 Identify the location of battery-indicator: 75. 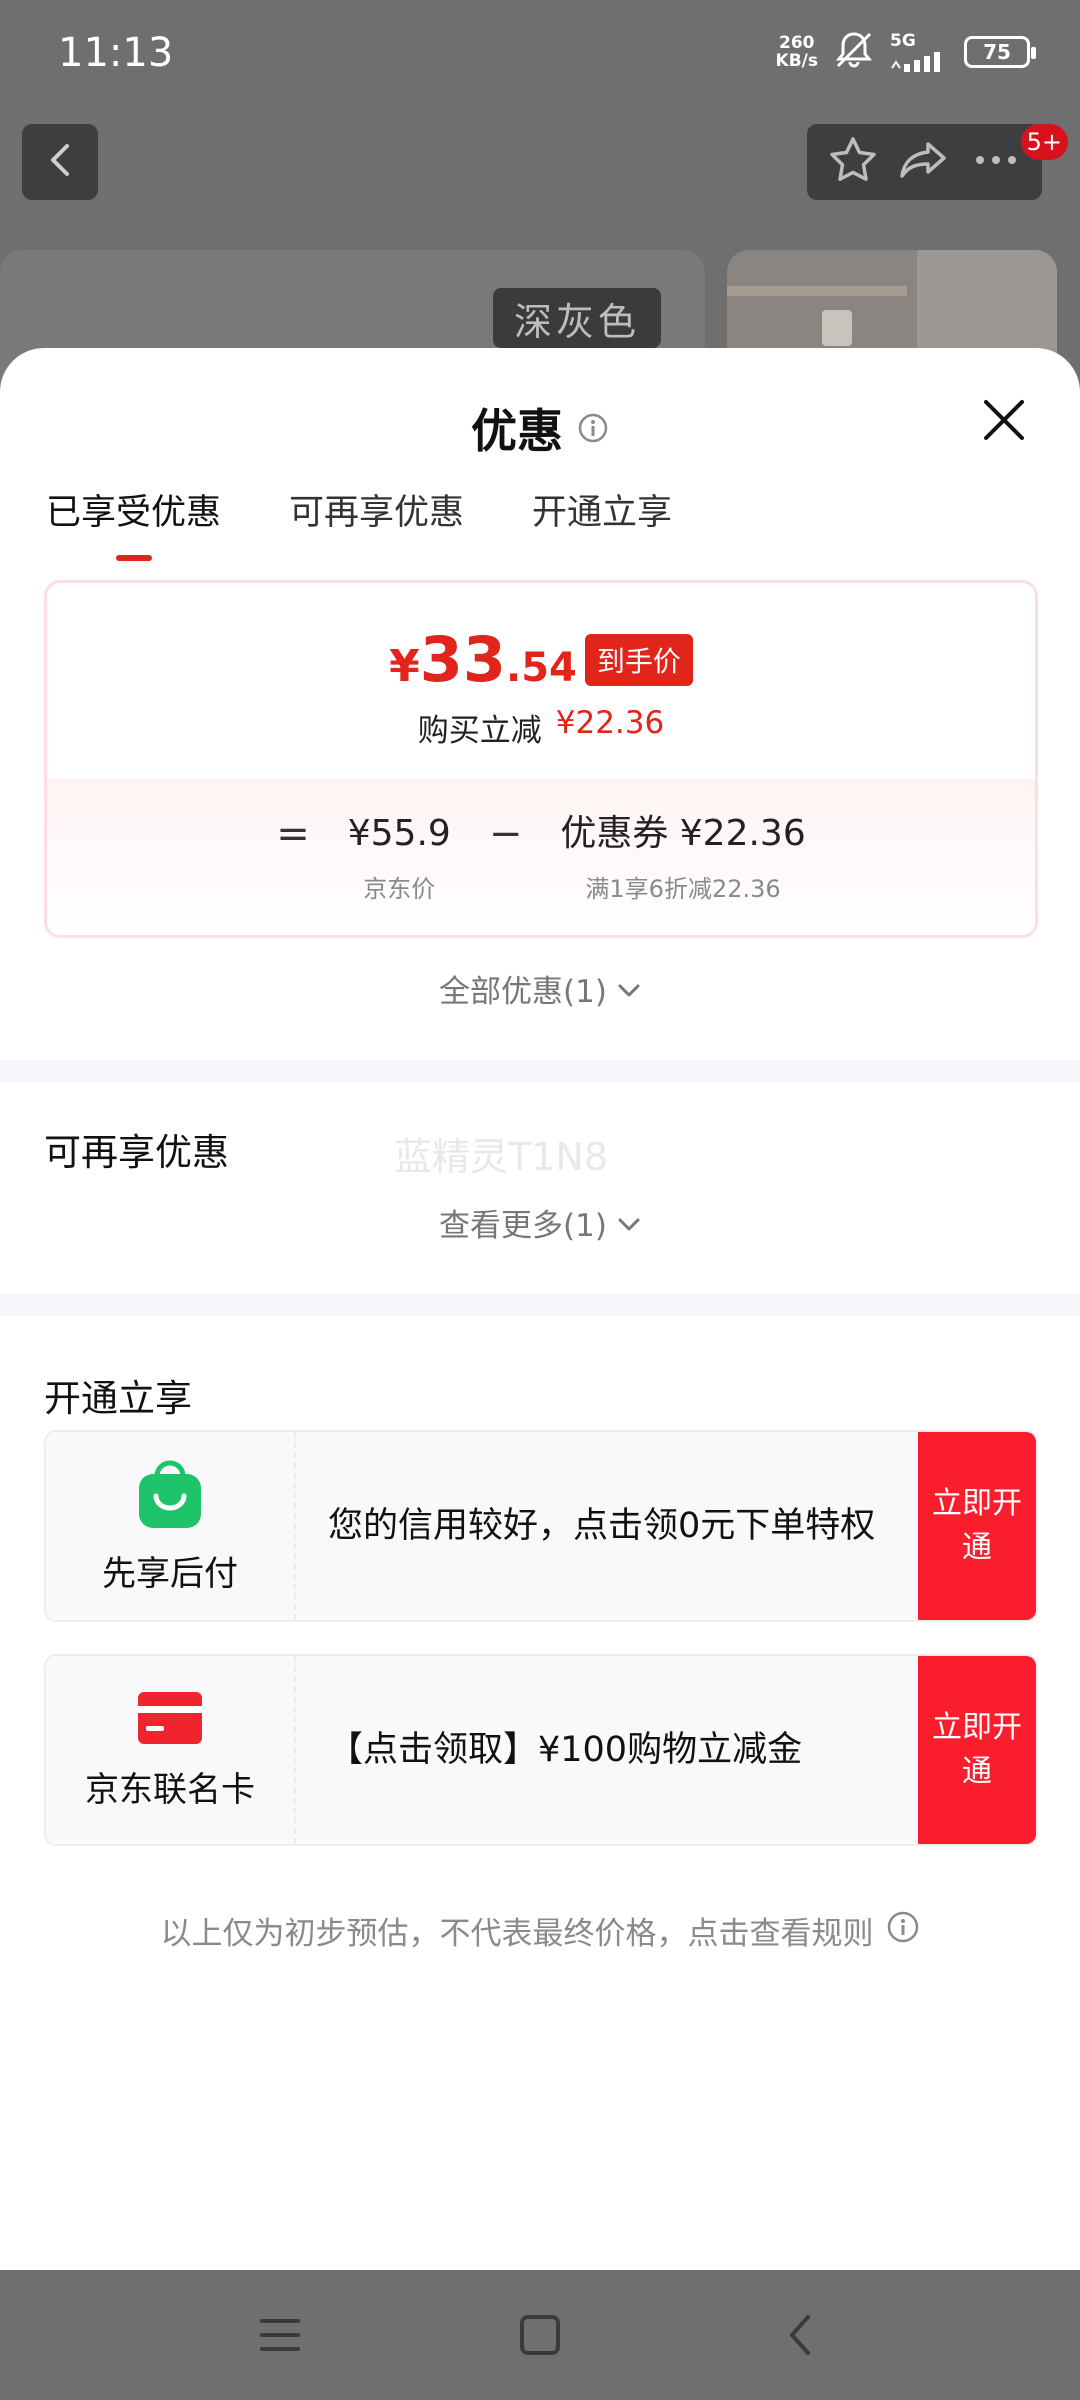
(1000, 52).